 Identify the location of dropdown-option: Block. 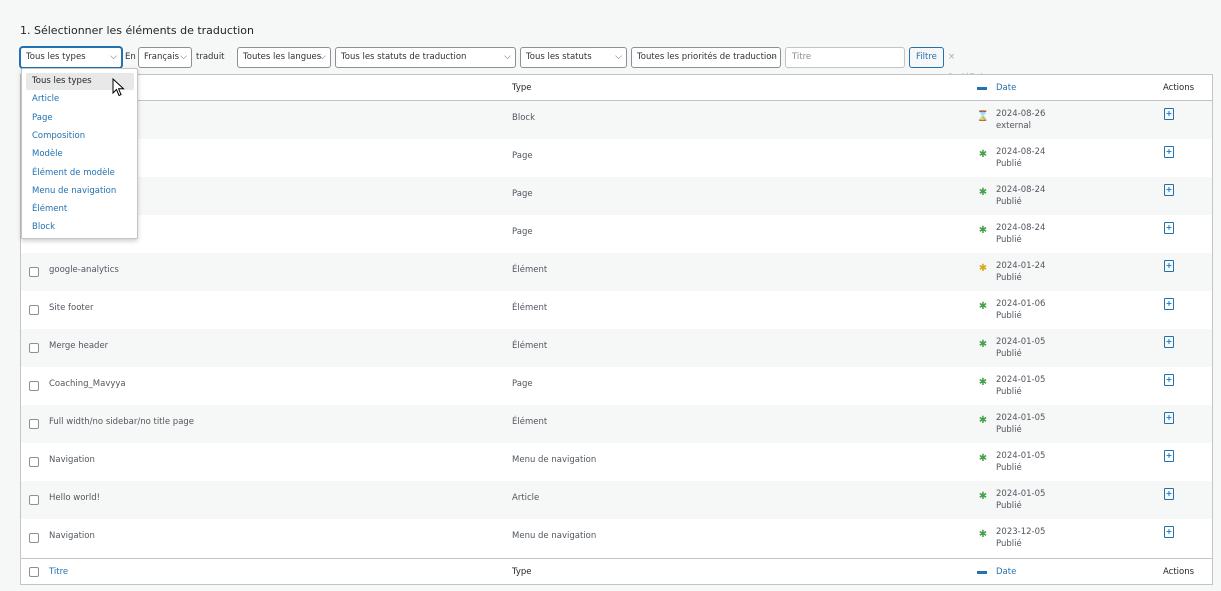
(80, 227).